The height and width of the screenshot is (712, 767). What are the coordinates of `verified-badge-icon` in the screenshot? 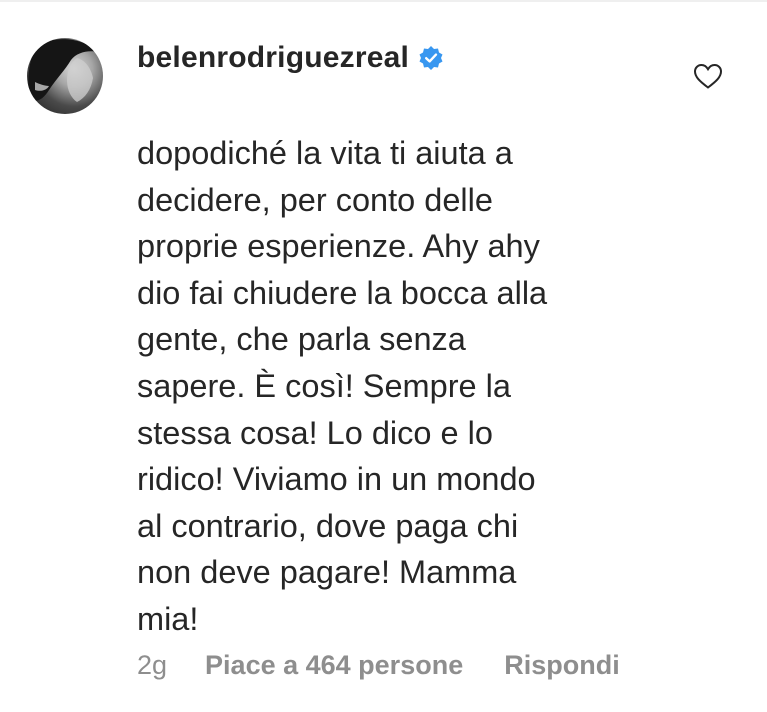 It's located at (431, 58).